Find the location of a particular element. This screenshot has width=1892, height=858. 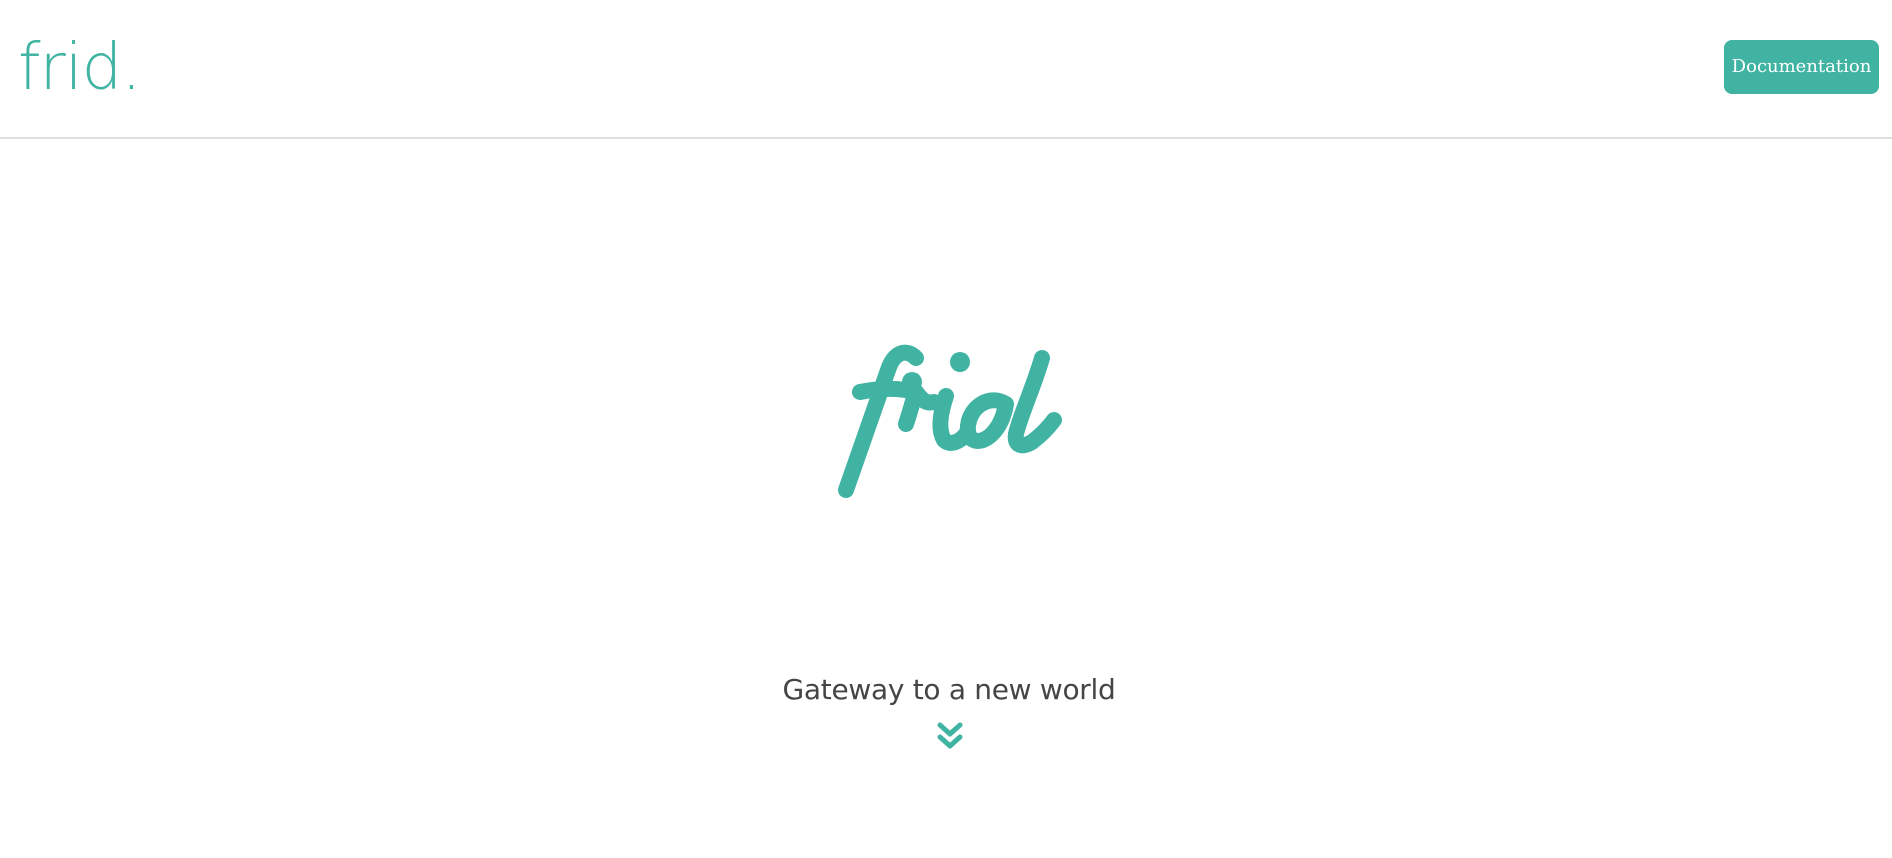

frid-script-logo is located at coordinates (950, 421).